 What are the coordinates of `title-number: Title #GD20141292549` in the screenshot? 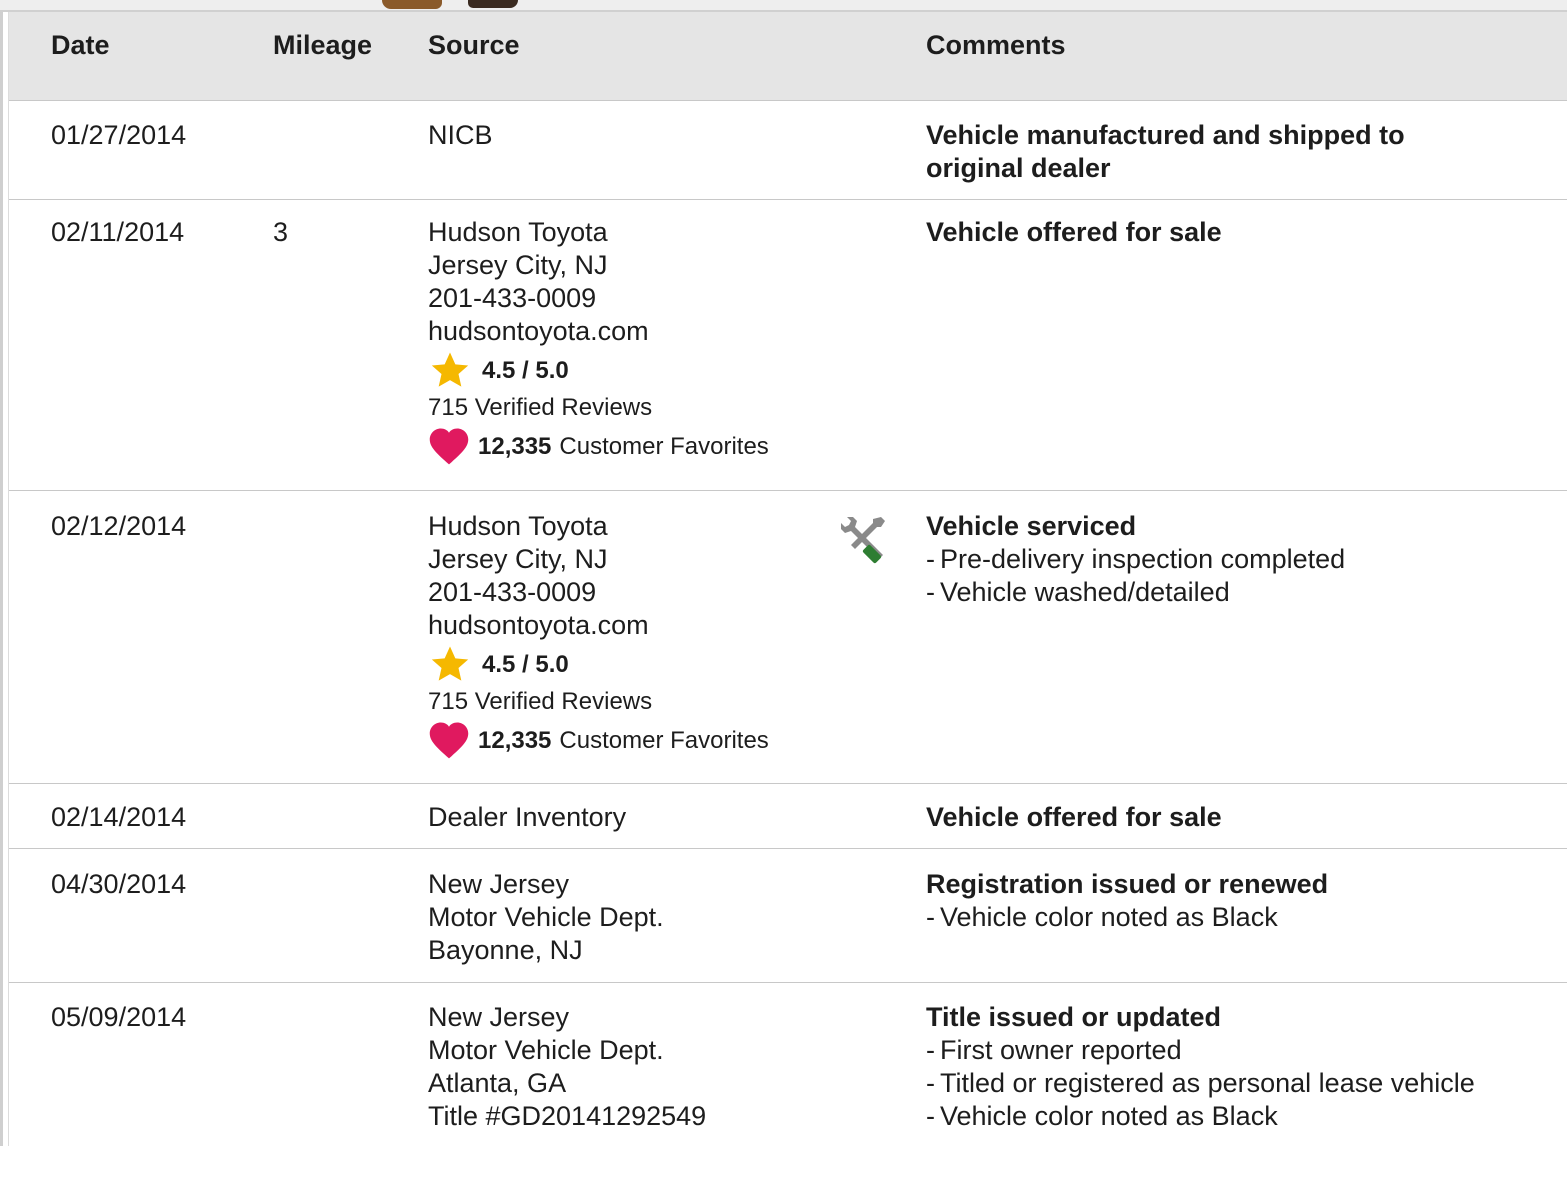 It's located at (567, 1116).